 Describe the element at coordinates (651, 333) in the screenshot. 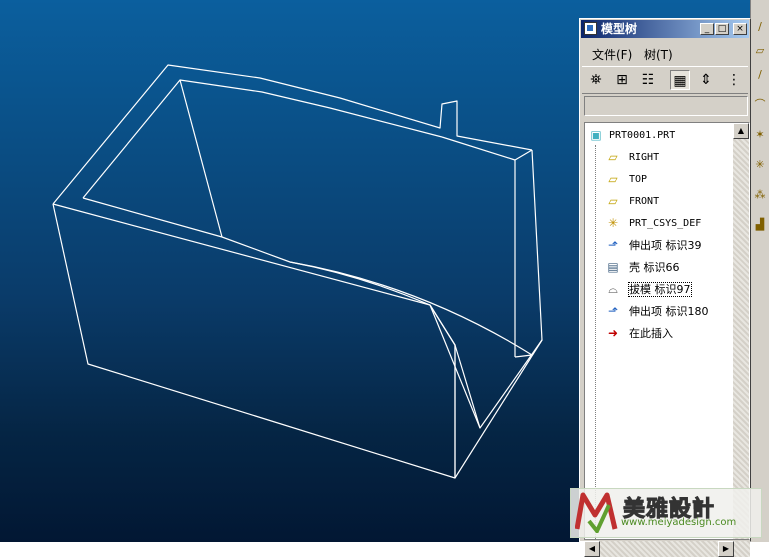

I see `tree-item-label: 在此插入` at that location.